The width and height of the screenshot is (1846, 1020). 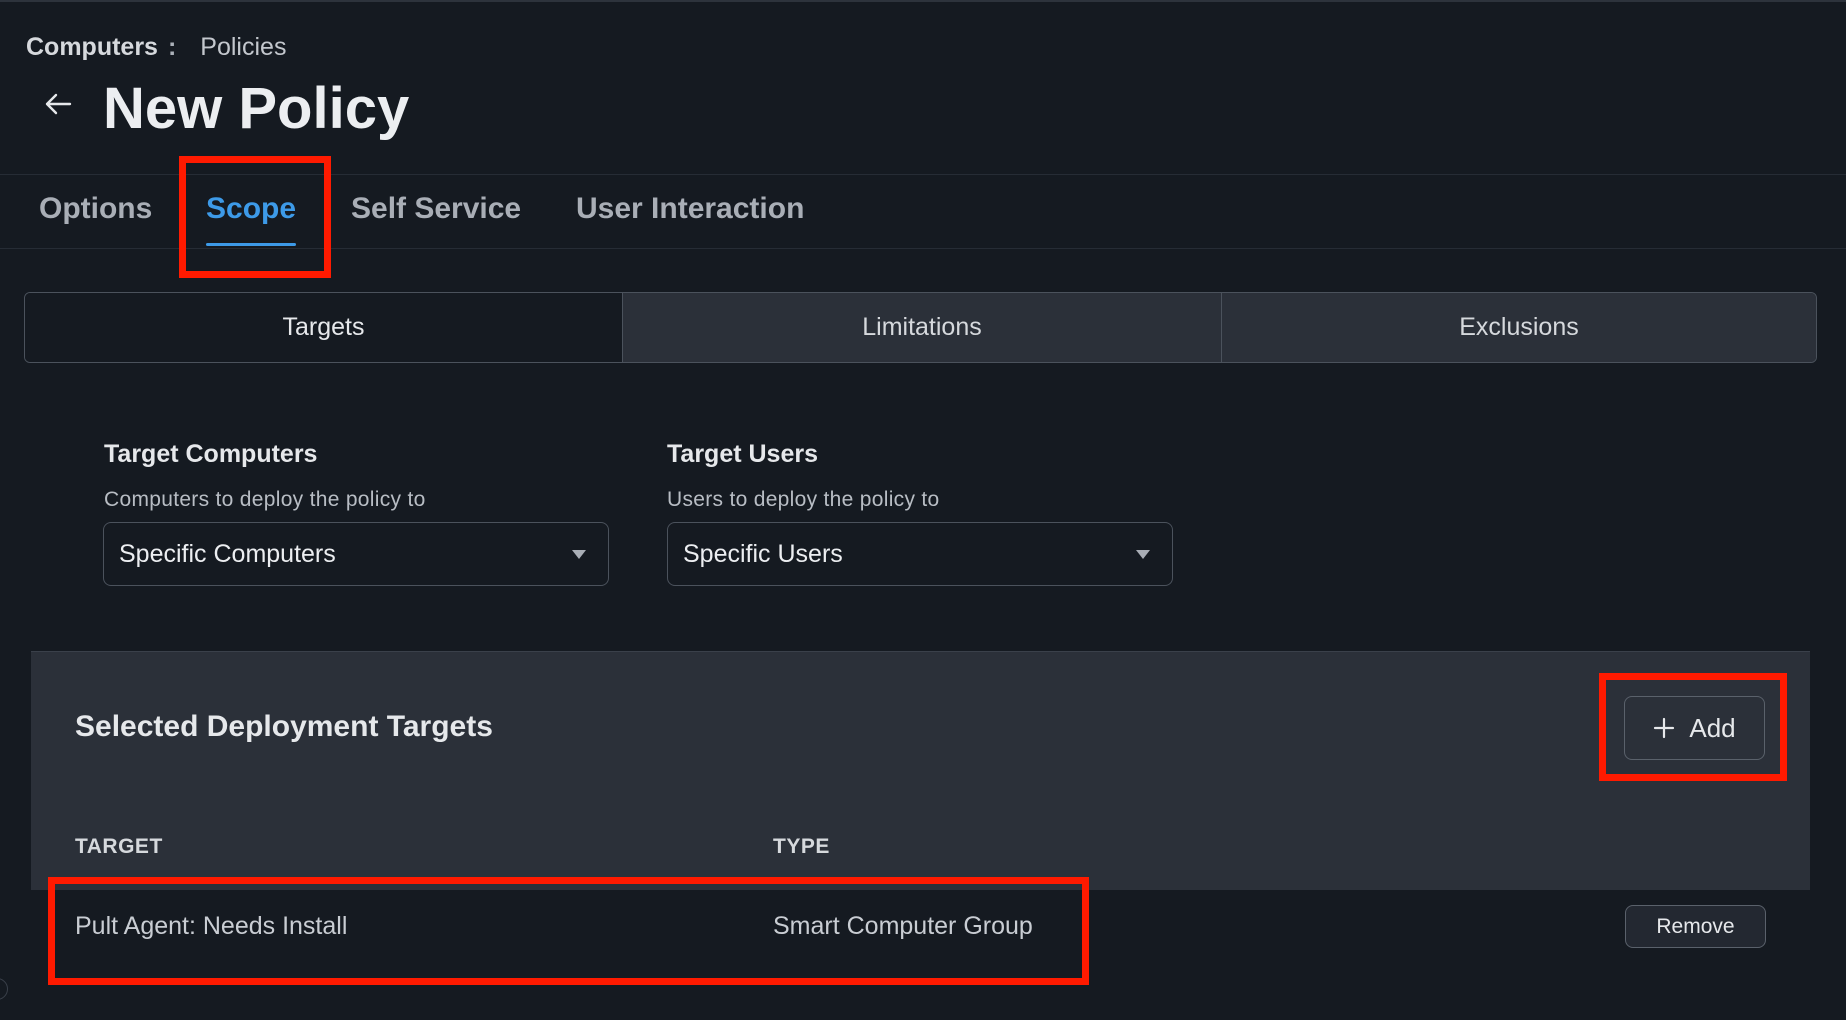 I want to click on column-header-type: TYPE, so click(x=801, y=846).